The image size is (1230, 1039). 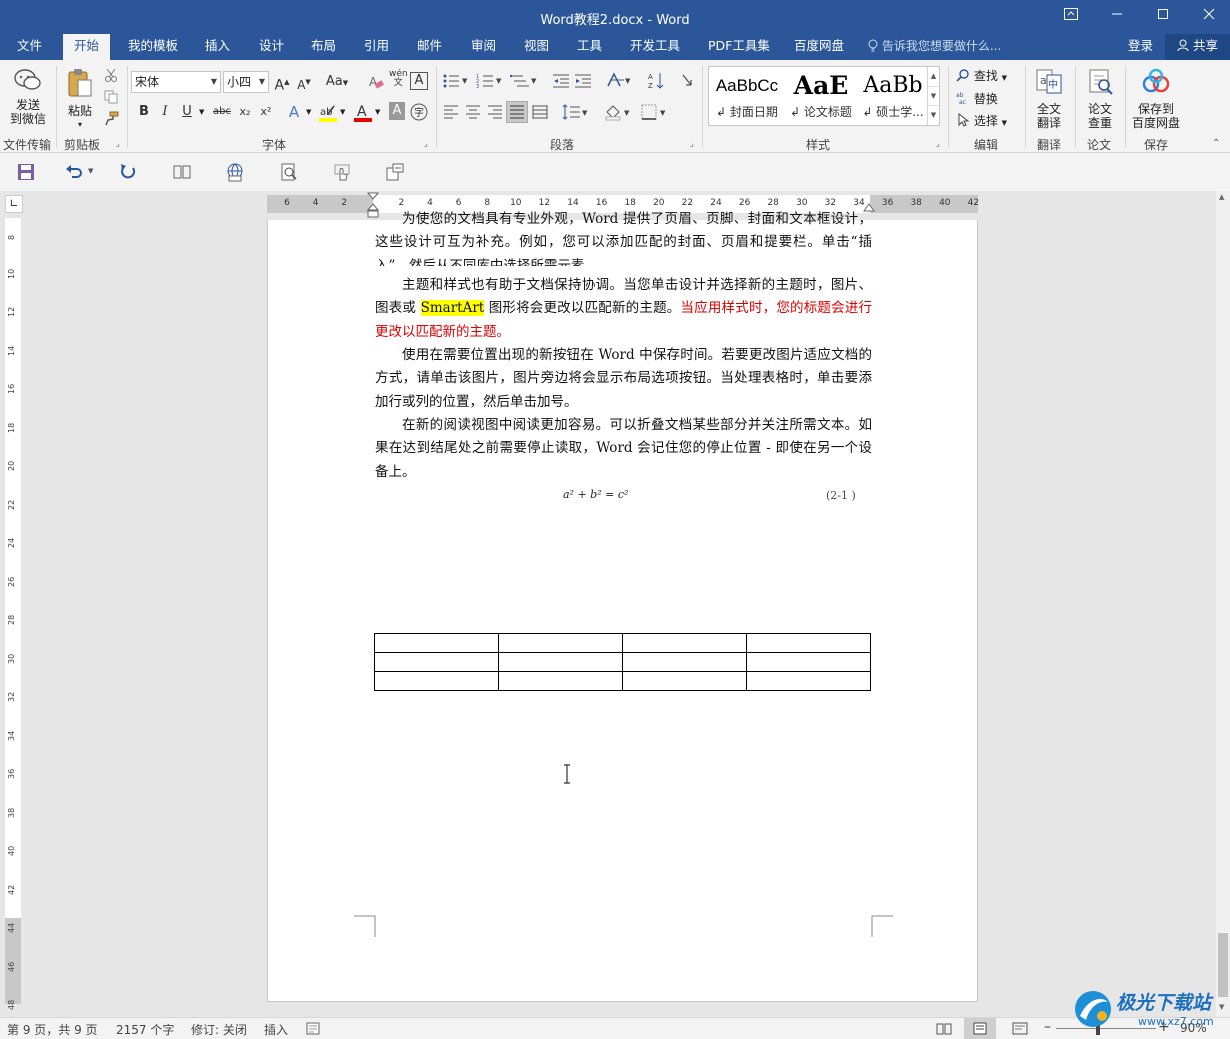 What do you see at coordinates (1208, 17) in the screenshot?
I see `close-button` at bounding box center [1208, 17].